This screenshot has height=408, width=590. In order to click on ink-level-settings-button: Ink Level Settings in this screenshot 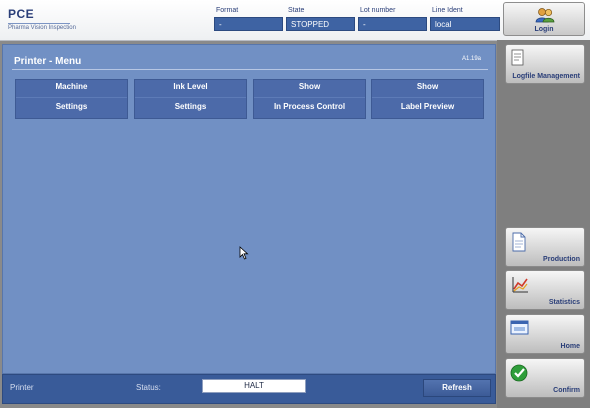, I will do `click(190, 99)`.